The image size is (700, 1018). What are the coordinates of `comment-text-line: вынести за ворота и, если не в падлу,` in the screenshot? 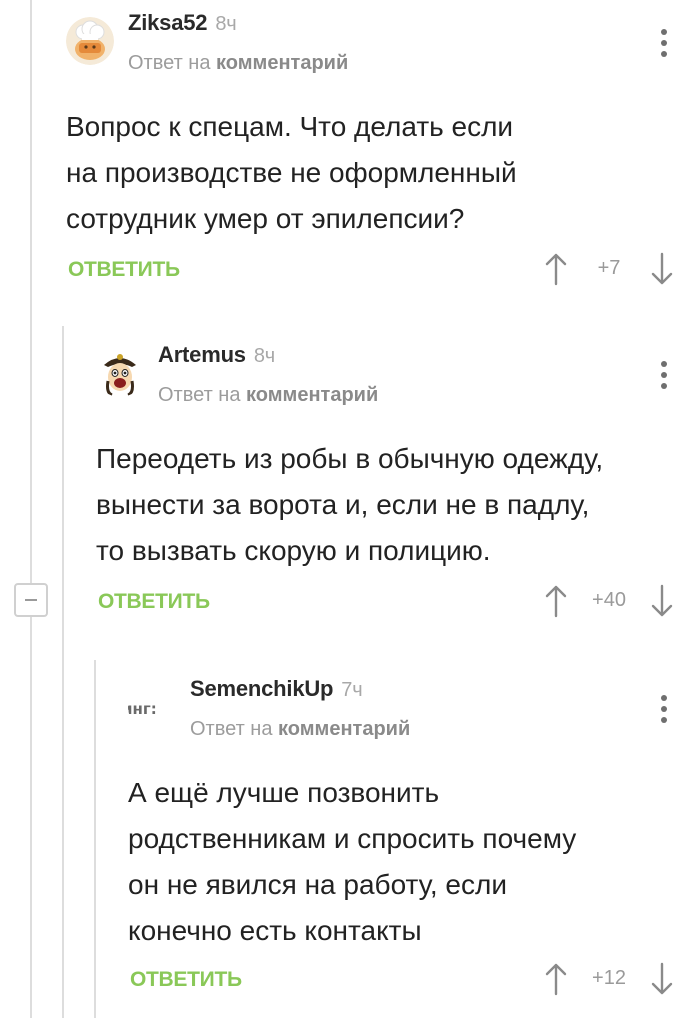 It's located at (343, 504).